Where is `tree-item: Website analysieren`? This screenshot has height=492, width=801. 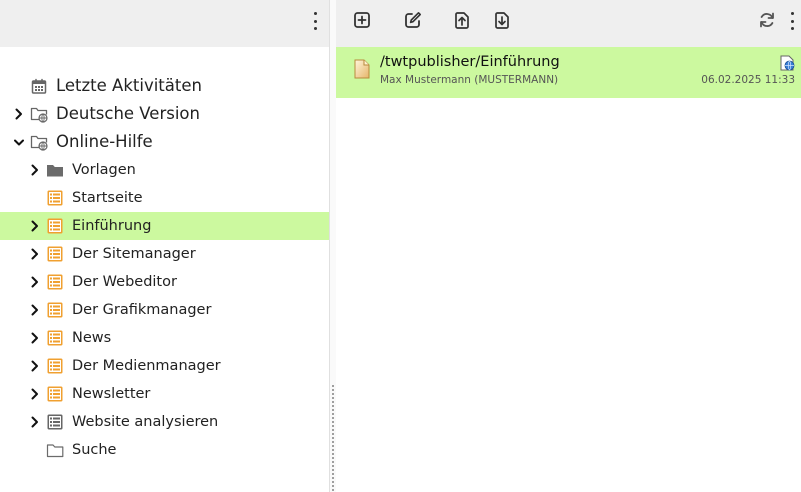
tree-item: Website analysieren is located at coordinates (164, 422).